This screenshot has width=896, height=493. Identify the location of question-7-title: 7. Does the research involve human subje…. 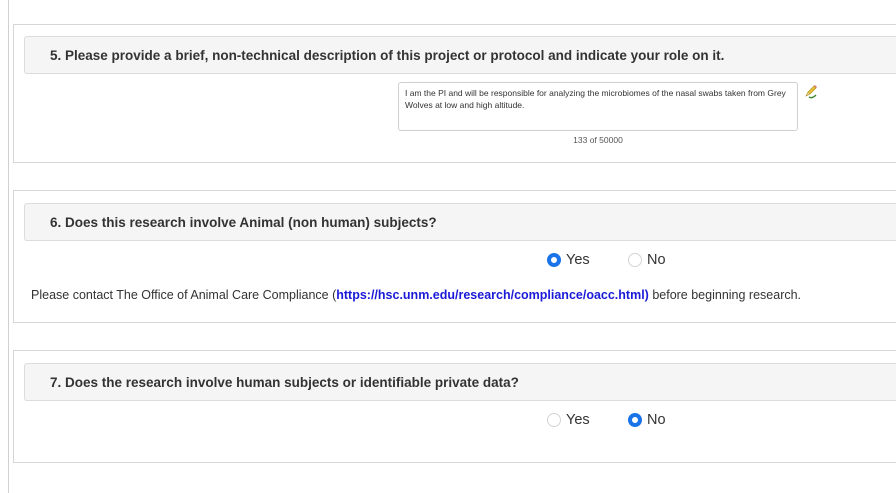
(284, 382).